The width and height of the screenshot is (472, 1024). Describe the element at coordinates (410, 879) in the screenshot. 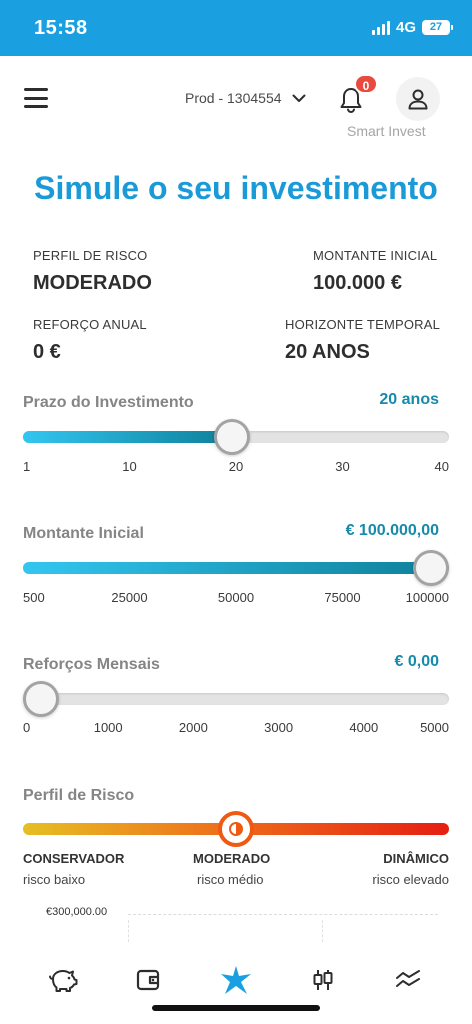

I see `risk-option-dynamic-desc: risco elevado` at that location.